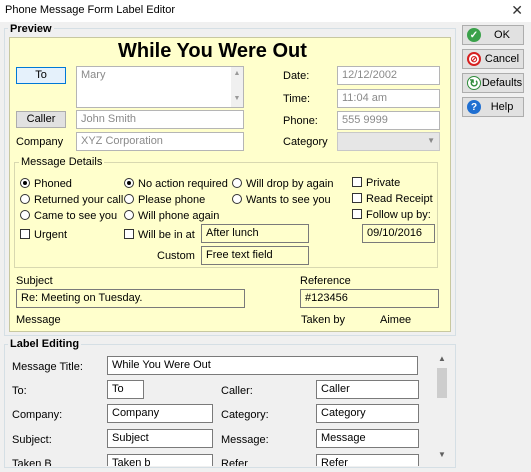 Image resolution: width=531 pixels, height=472 pixels. What do you see at coordinates (38, 320) in the screenshot?
I see `message-label: Message` at bounding box center [38, 320].